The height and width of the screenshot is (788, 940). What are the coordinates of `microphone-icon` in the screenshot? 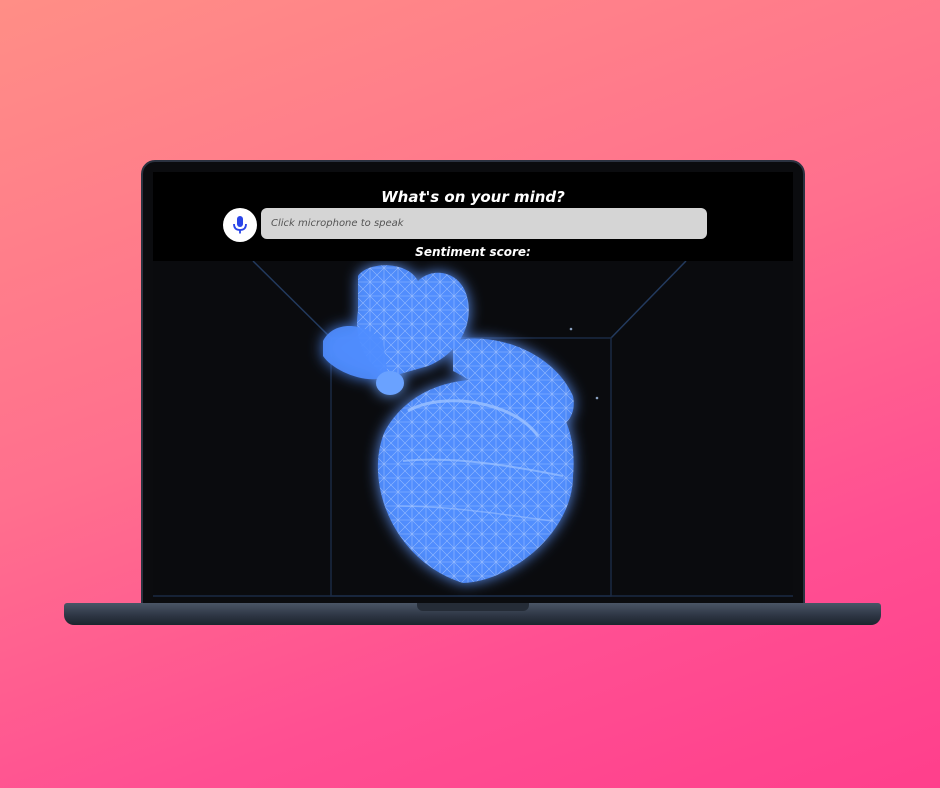 It's located at (240, 225).